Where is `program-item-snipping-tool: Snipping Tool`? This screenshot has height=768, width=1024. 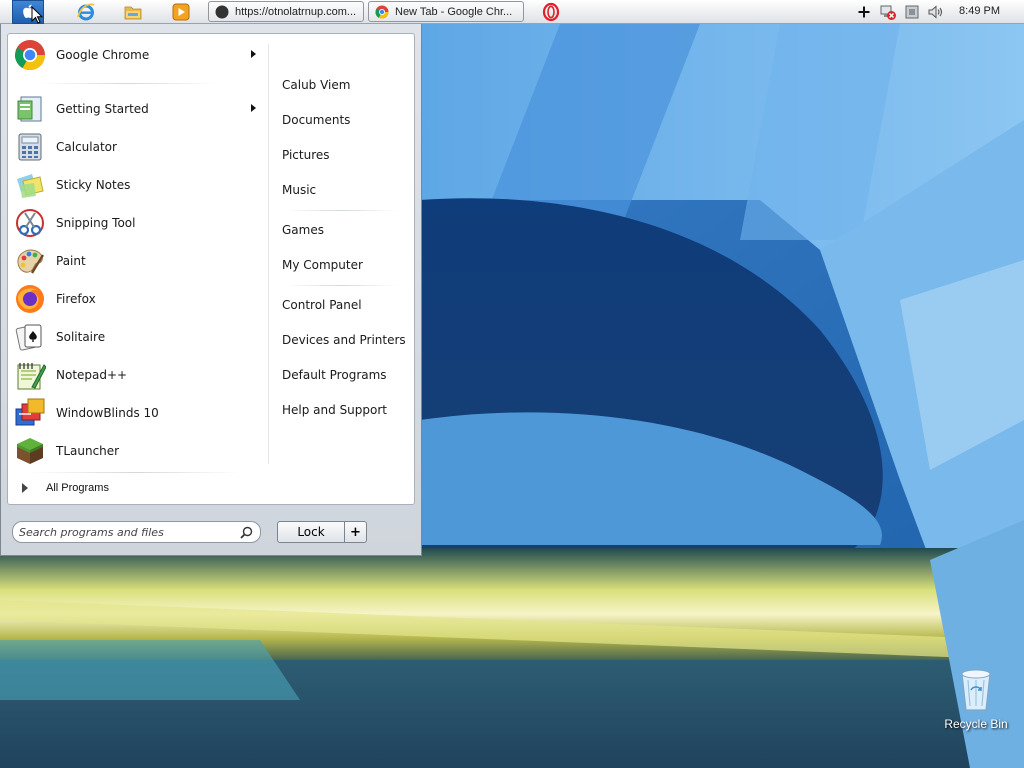 program-item-snipping-tool: Snipping Tool is located at coordinates (136, 223).